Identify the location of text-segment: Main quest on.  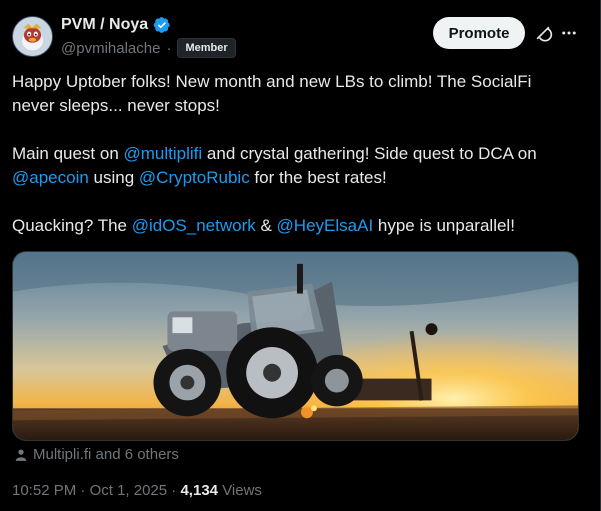
(68, 153).